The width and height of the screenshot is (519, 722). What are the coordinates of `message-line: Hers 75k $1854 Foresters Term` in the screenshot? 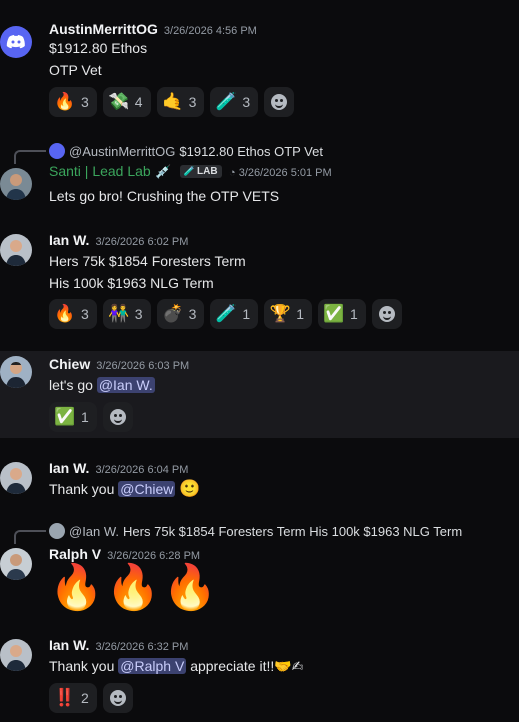 It's located at (147, 261).